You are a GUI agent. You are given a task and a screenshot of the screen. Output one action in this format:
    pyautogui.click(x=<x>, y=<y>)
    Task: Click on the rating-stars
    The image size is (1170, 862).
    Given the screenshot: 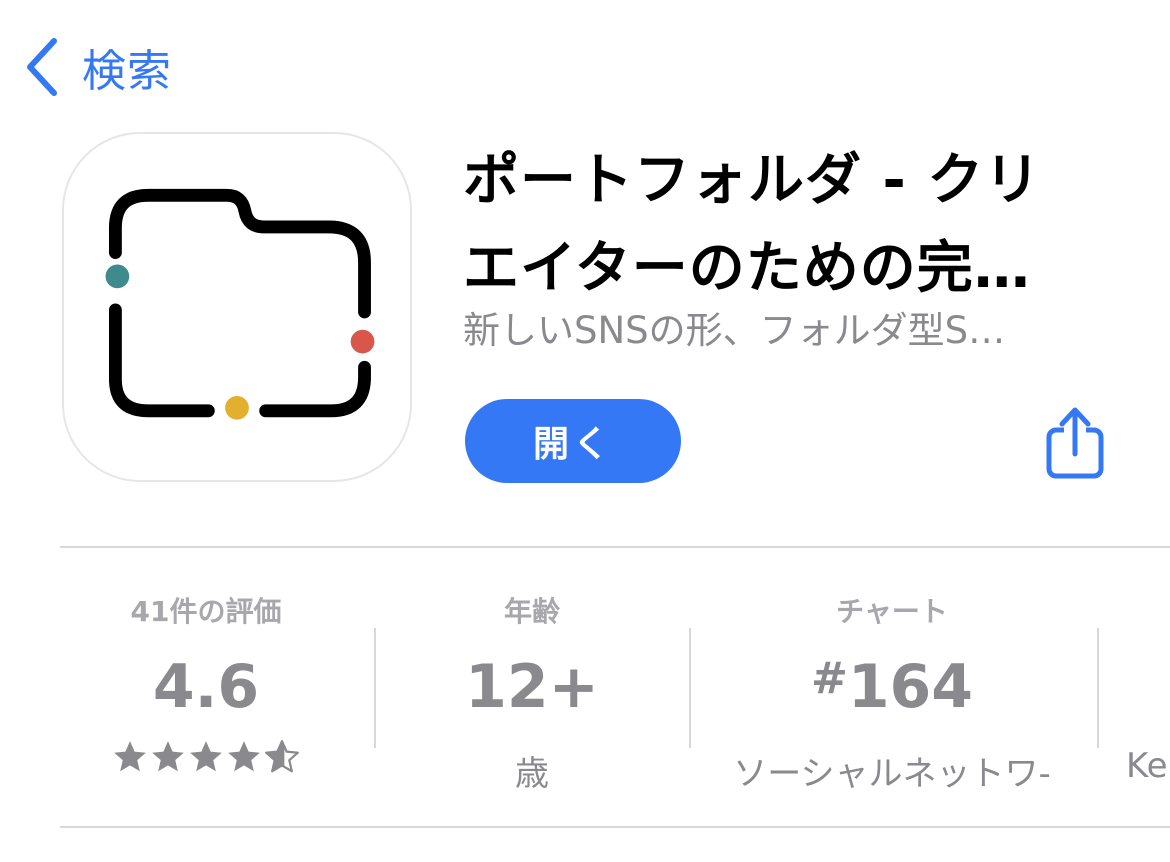 What is the action you would take?
    pyautogui.click(x=206, y=757)
    